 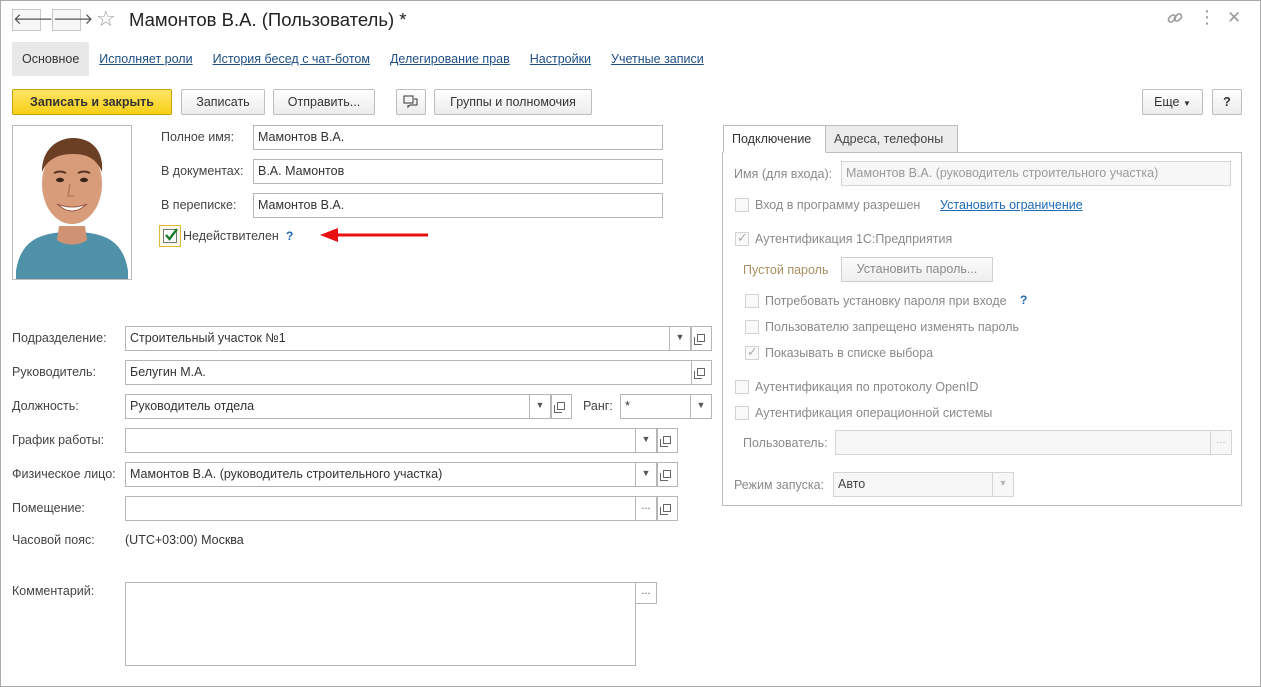 What do you see at coordinates (646, 474) in the screenshot?
I see `individual-dropdown-button: ▼` at bounding box center [646, 474].